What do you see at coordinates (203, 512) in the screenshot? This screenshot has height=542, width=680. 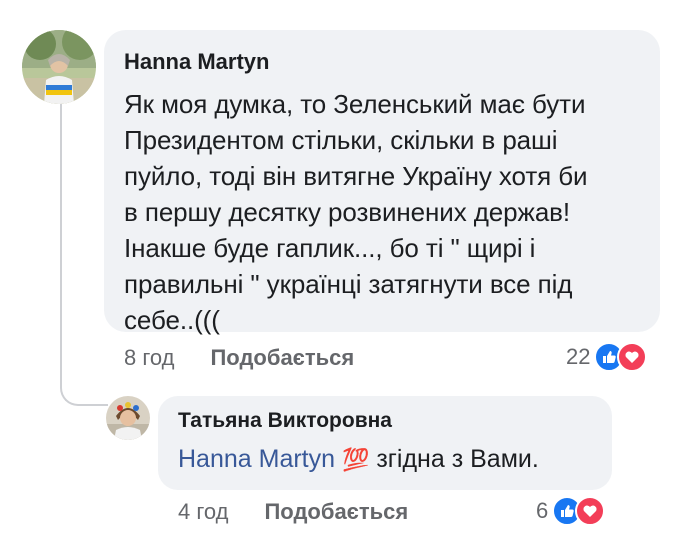 I see `reply-timestamp: 4 год` at bounding box center [203, 512].